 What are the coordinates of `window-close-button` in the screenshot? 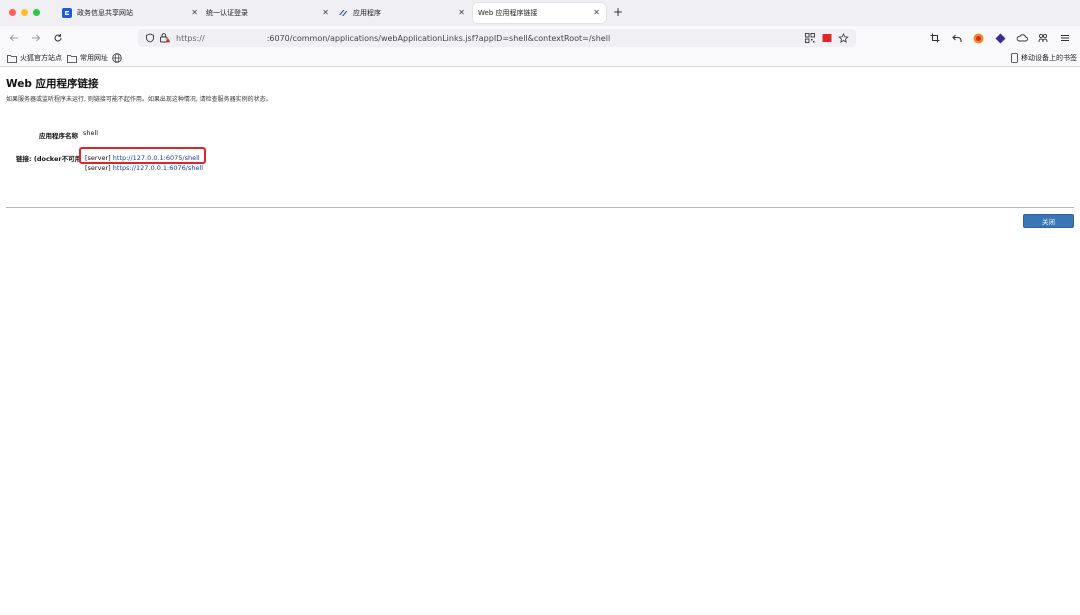 It's located at (12, 12).